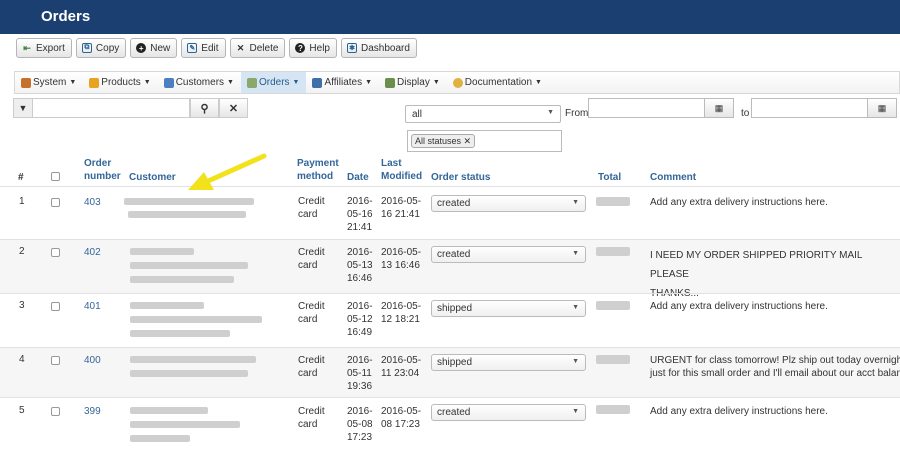 The height and width of the screenshot is (458, 900). What do you see at coordinates (317, 83) in the screenshot?
I see `affiliates-icon` at bounding box center [317, 83].